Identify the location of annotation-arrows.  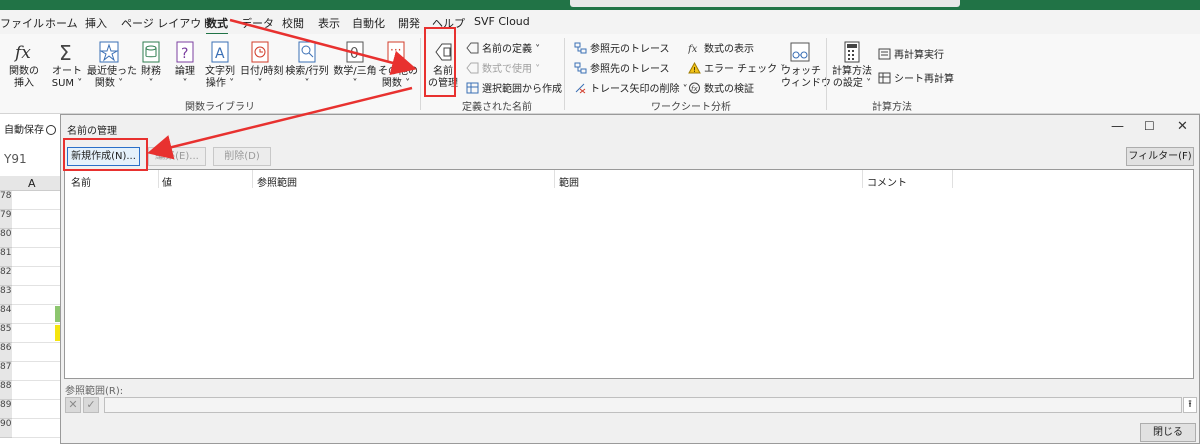
(282, 89).